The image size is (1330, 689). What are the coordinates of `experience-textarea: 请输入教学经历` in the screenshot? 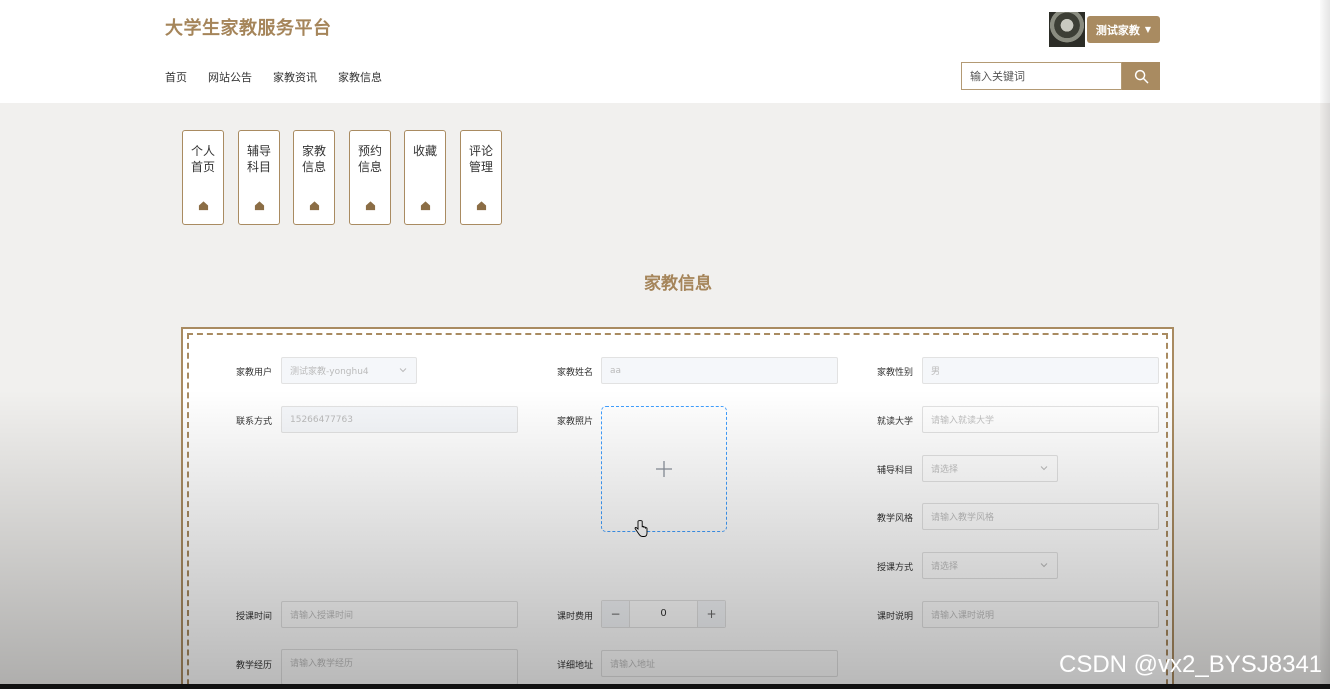 It's located at (399, 667).